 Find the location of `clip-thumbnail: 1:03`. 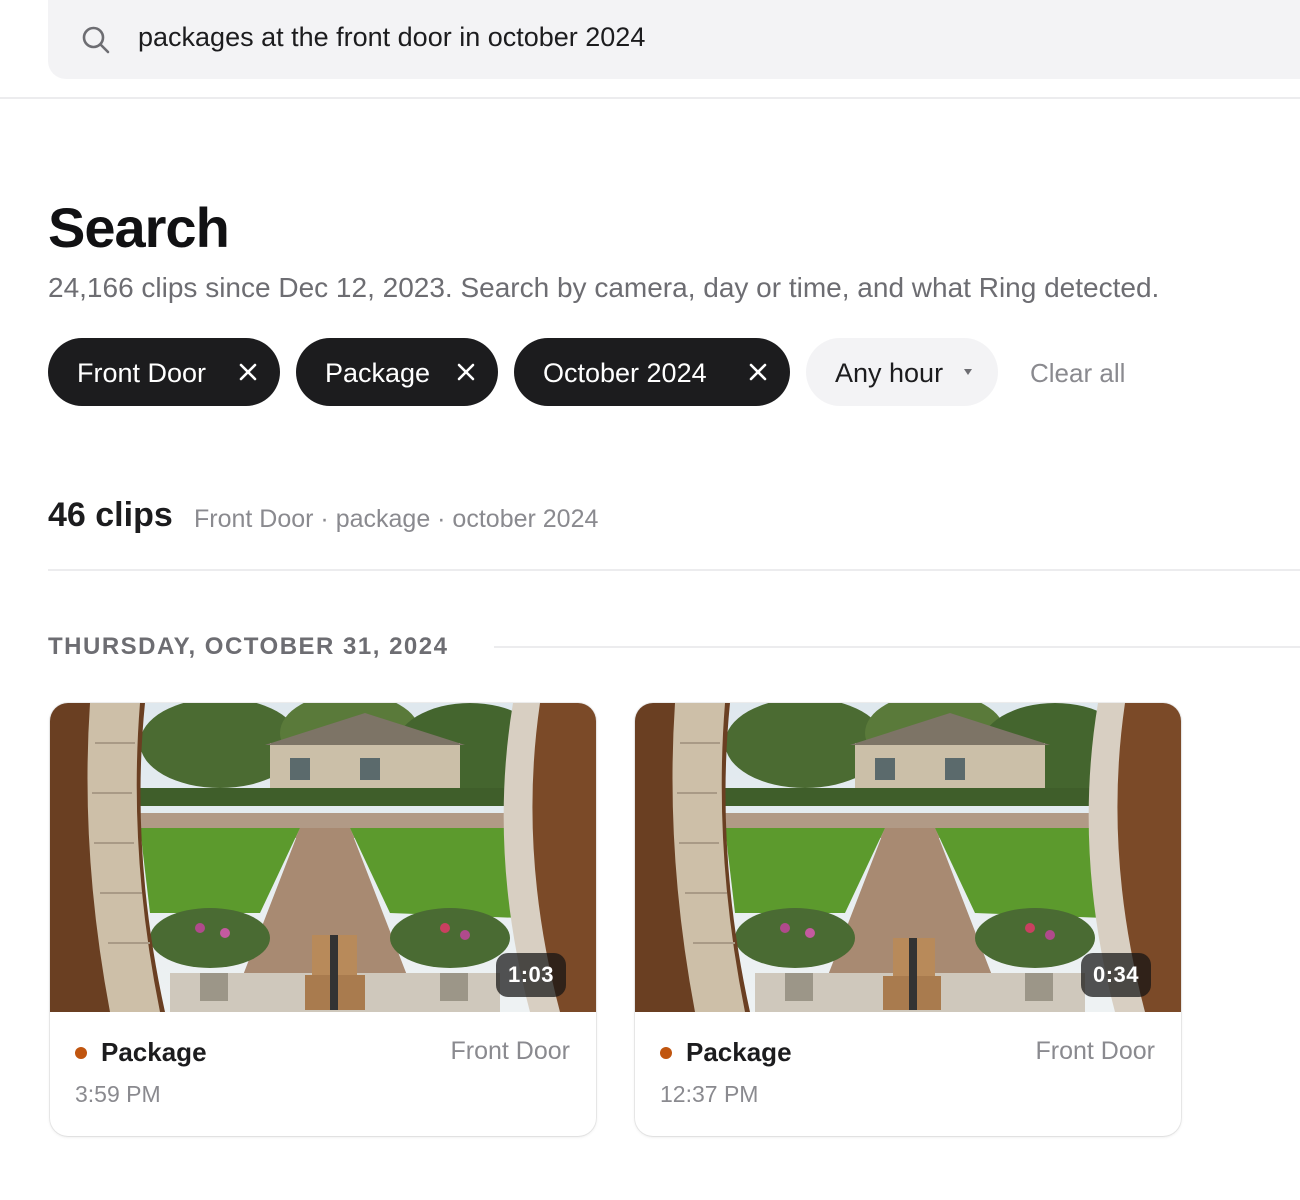

clip-thumbnail: 1:03 is located at coordinates (323, 857).